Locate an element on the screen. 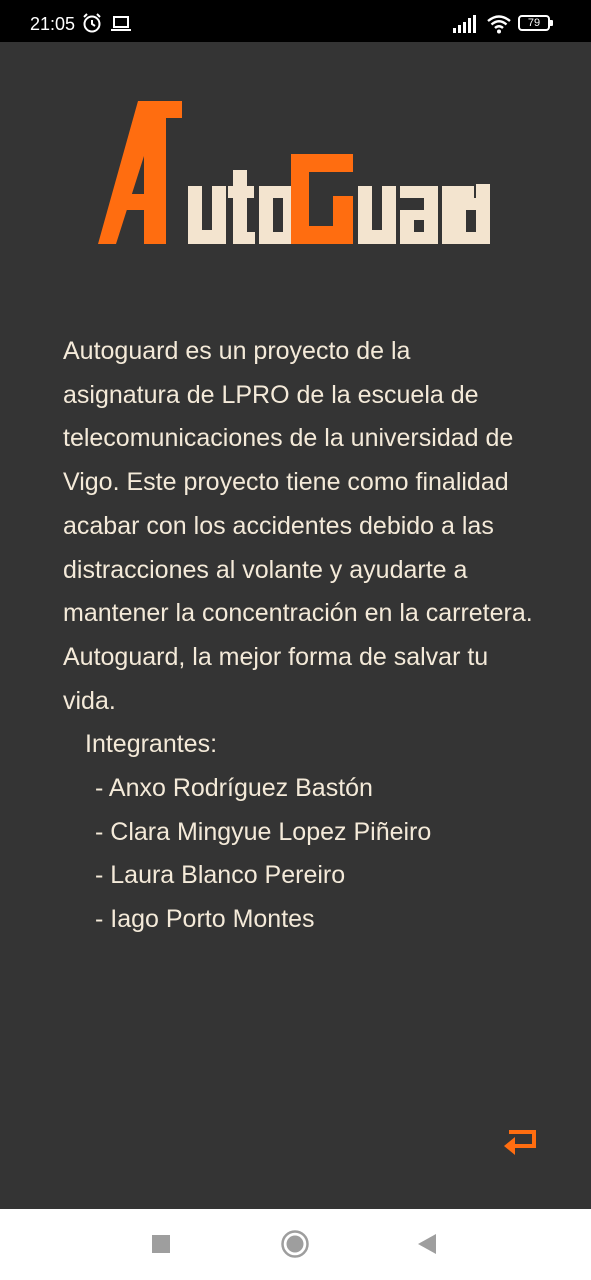 This screenshot has height=1280, width=591. logo-letter-t is located at coordinates (241, 207).